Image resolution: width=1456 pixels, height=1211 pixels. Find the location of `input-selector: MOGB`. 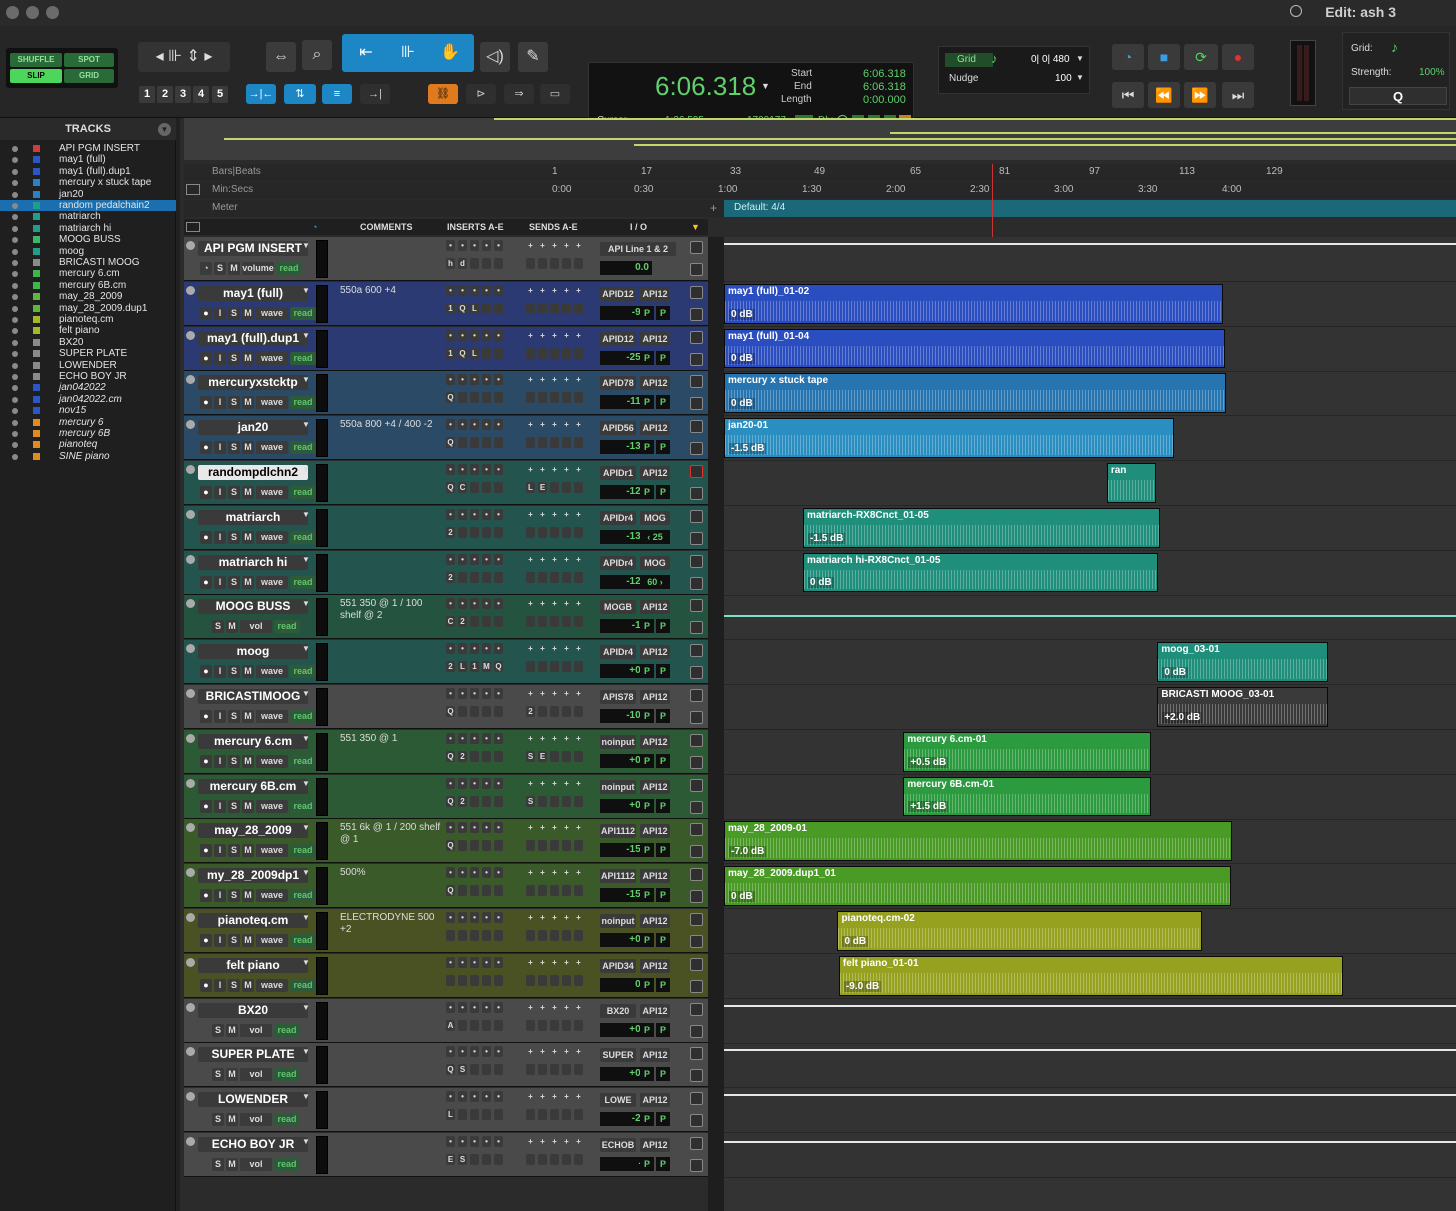

input-selector: MOGB is located at coordinates (618, 607).